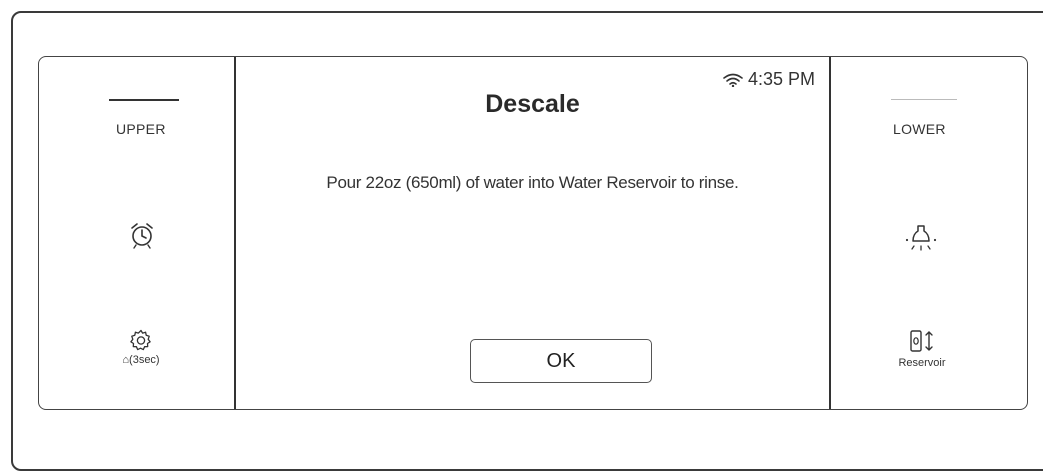 This screenshot has width=1043, height=471. I want to click on alarm-button, so click(142, 235).